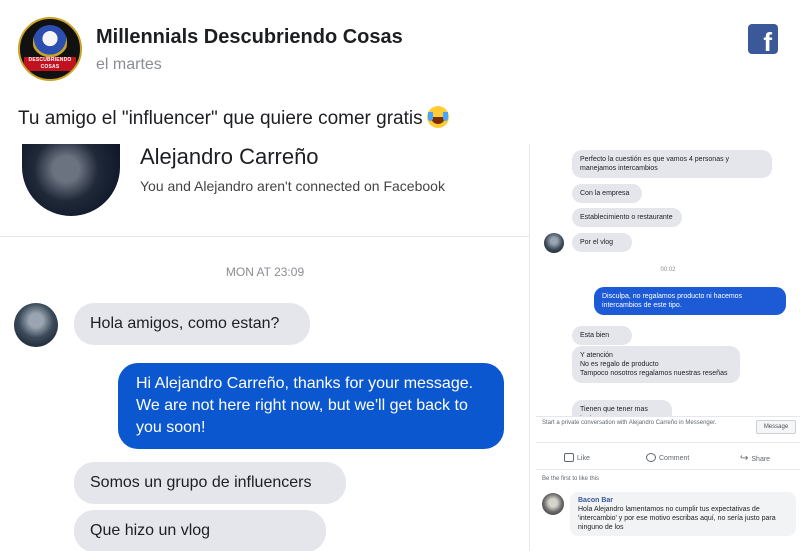 This screenshot has height=551, width=800. Describe the element at coordinates (50, 42) in the screenshot. I see `logo-emblem-icon` at that location.